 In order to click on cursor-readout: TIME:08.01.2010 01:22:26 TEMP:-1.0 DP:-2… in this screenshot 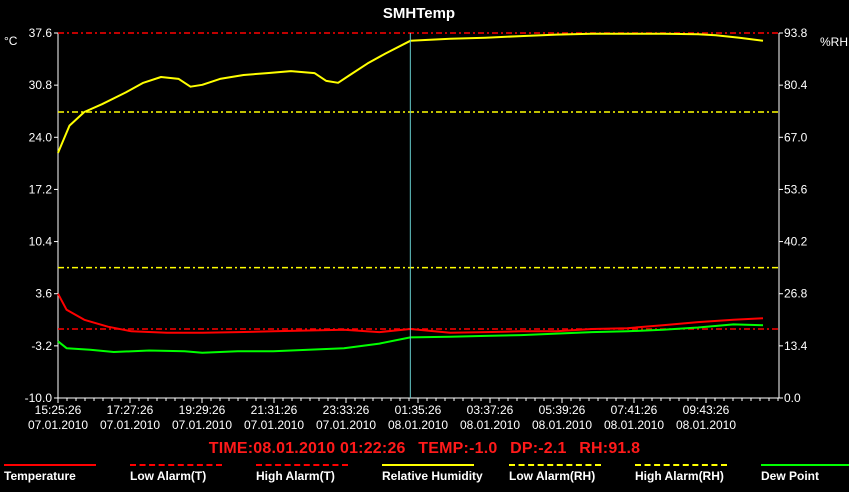, I will do `click(424, 449)`.